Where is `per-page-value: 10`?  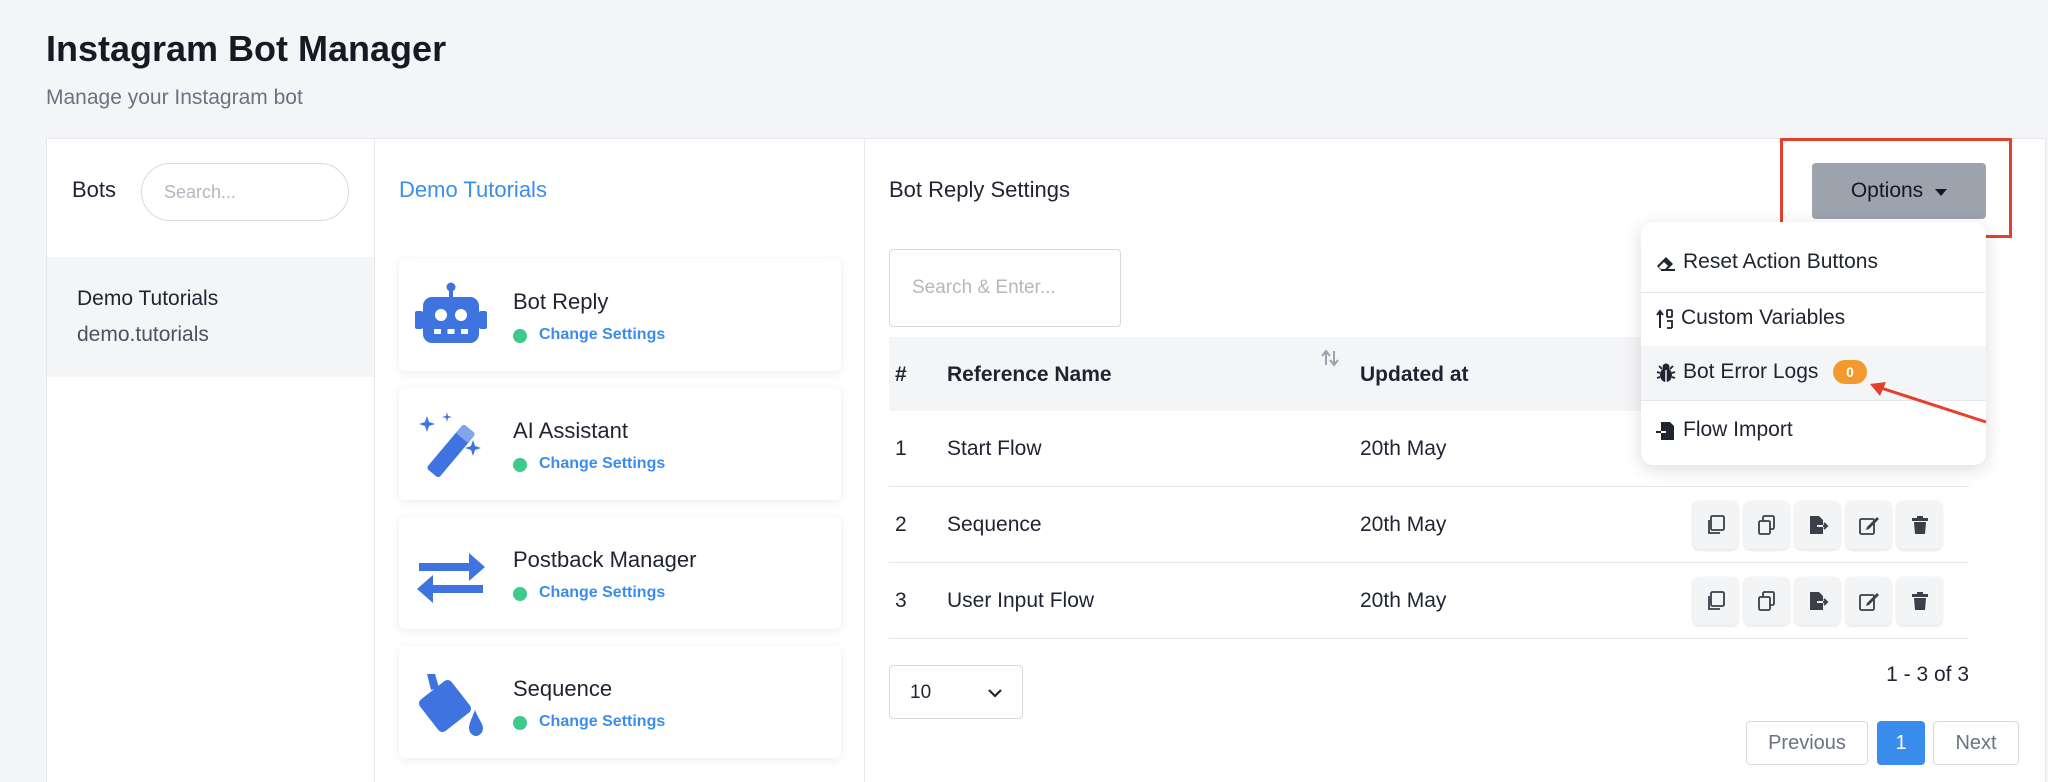 per-page-value: 10 is located at coordinates (921, 692).